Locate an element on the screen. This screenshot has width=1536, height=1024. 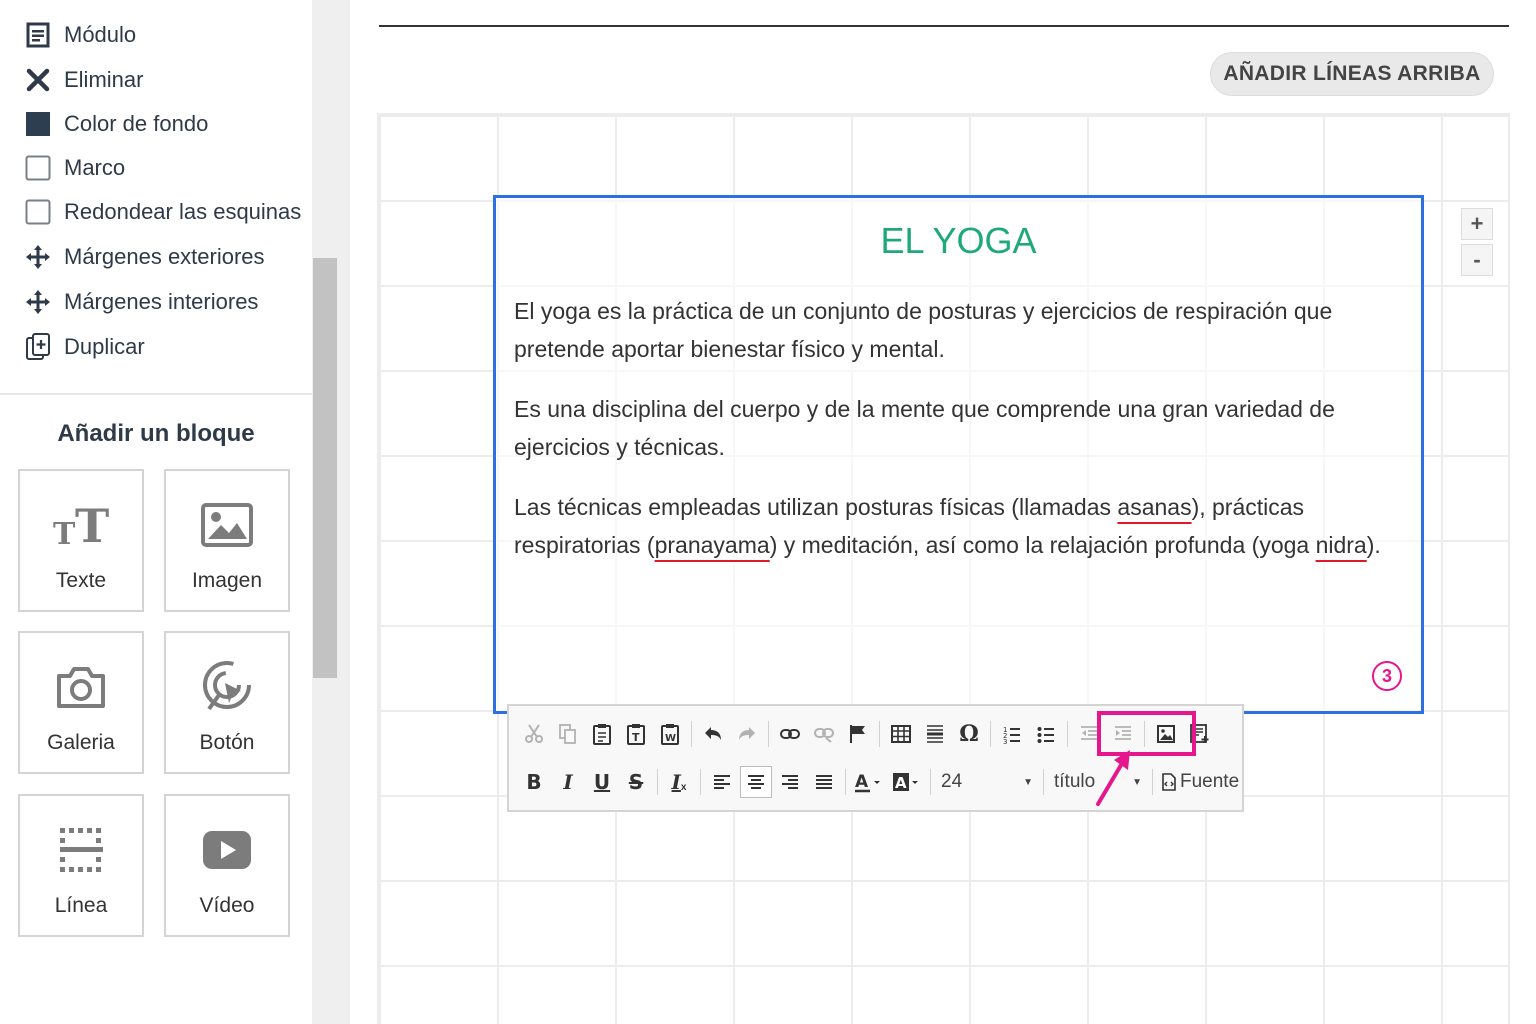
step-number-badge: 3 is located at coordinates (1387, 676).